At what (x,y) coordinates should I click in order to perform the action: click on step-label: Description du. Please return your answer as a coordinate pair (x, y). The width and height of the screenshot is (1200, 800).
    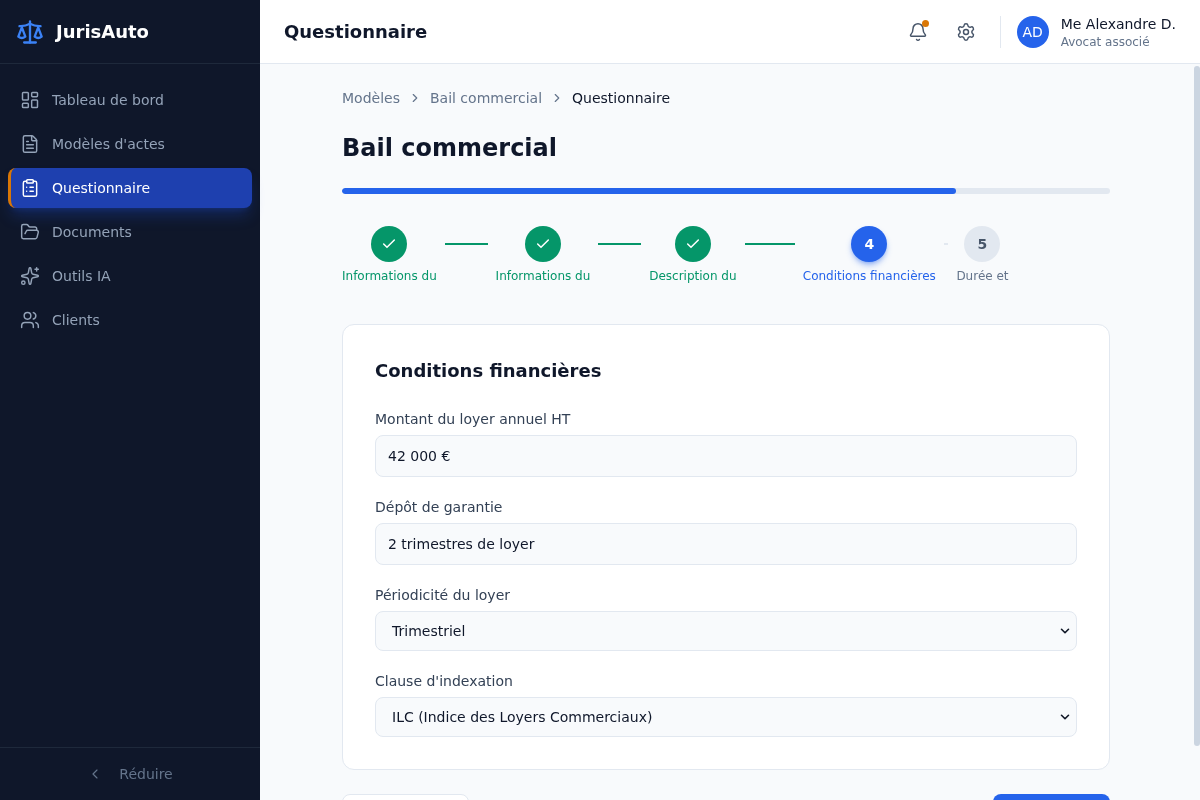
    Looking at the image, I should click on (693, 276).